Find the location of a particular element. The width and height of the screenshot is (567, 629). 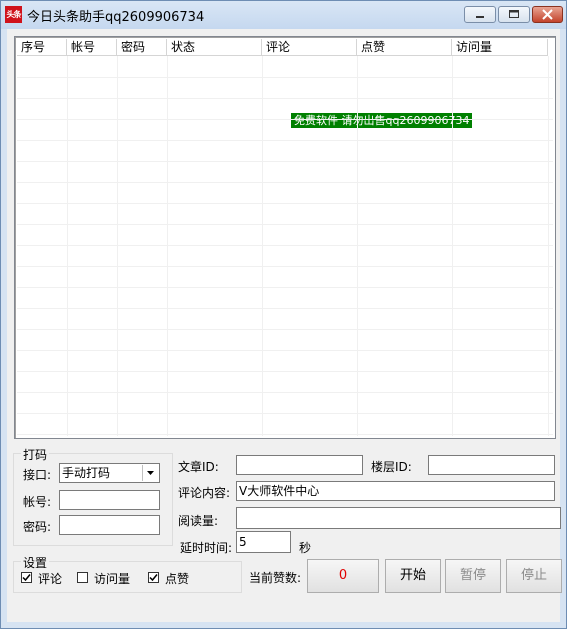

comment-option-label: 评论 is located at coordinates (50, 578).